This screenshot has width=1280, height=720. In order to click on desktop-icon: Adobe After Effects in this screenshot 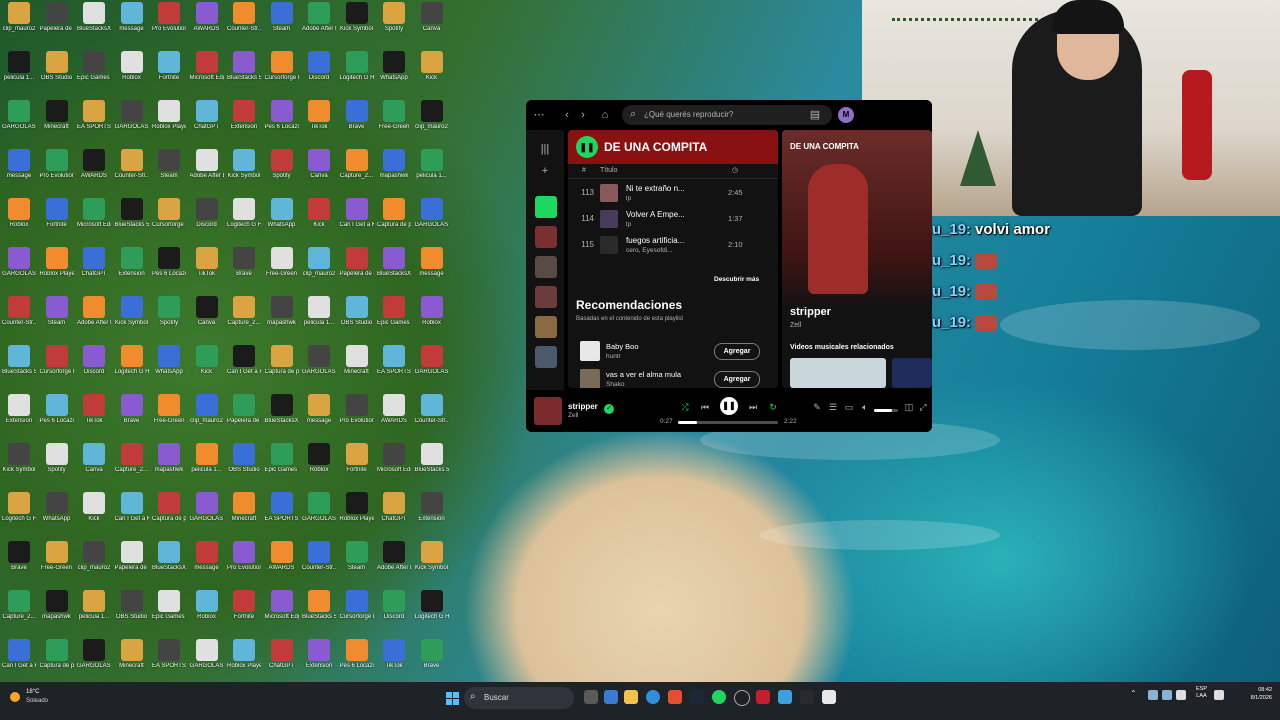, I will do `click(394, 556)`.